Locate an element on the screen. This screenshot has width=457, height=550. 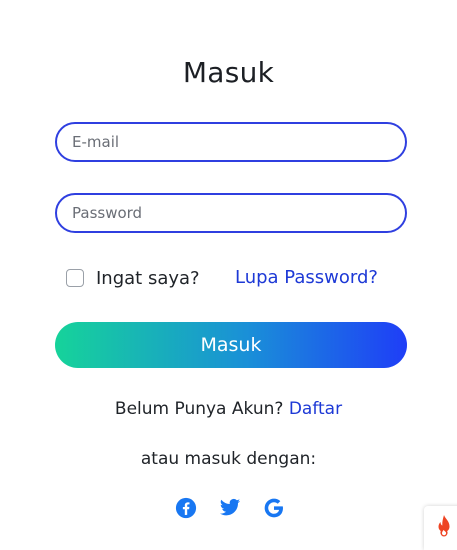
social-login-prompt: atau masuk dengan: is located at coordinates (228, 459).